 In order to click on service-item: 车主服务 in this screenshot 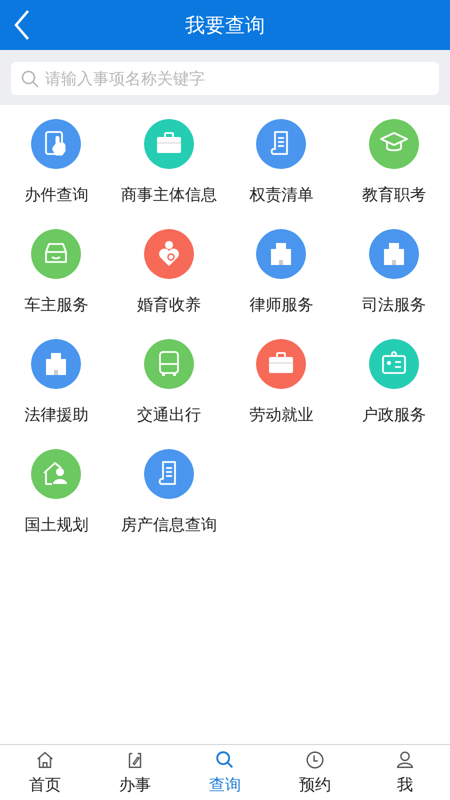, I will do `click(56, 273)`.